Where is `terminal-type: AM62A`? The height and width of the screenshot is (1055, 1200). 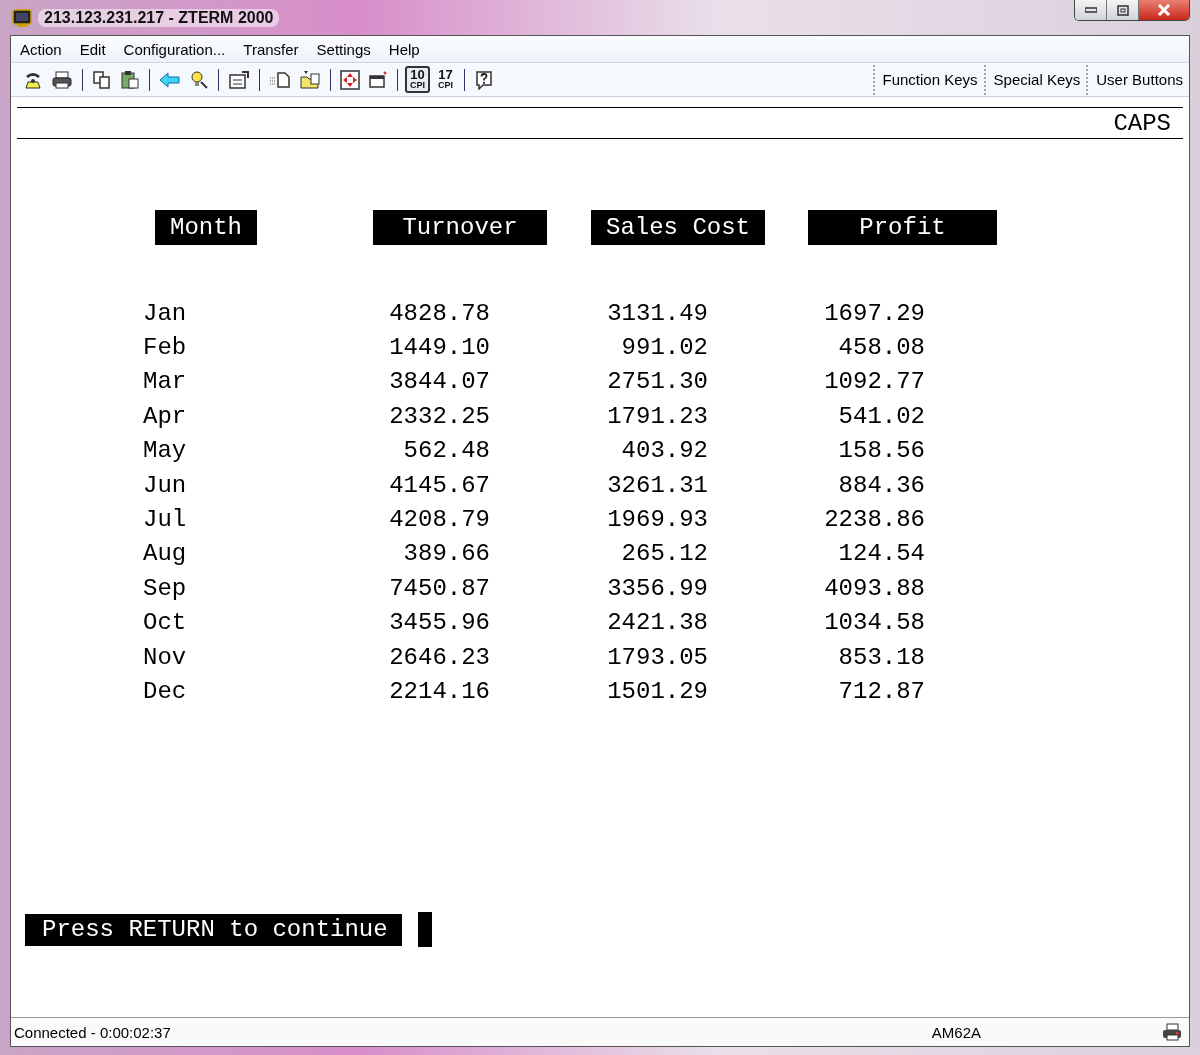
terminal-type: AM62A is located at coordinates (956, 1032).